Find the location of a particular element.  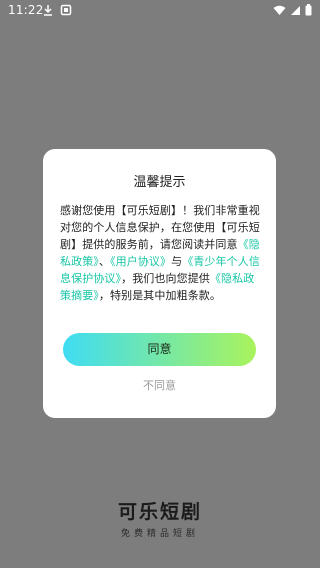

dialog-text: 与 is located at coordinates (177, 261).